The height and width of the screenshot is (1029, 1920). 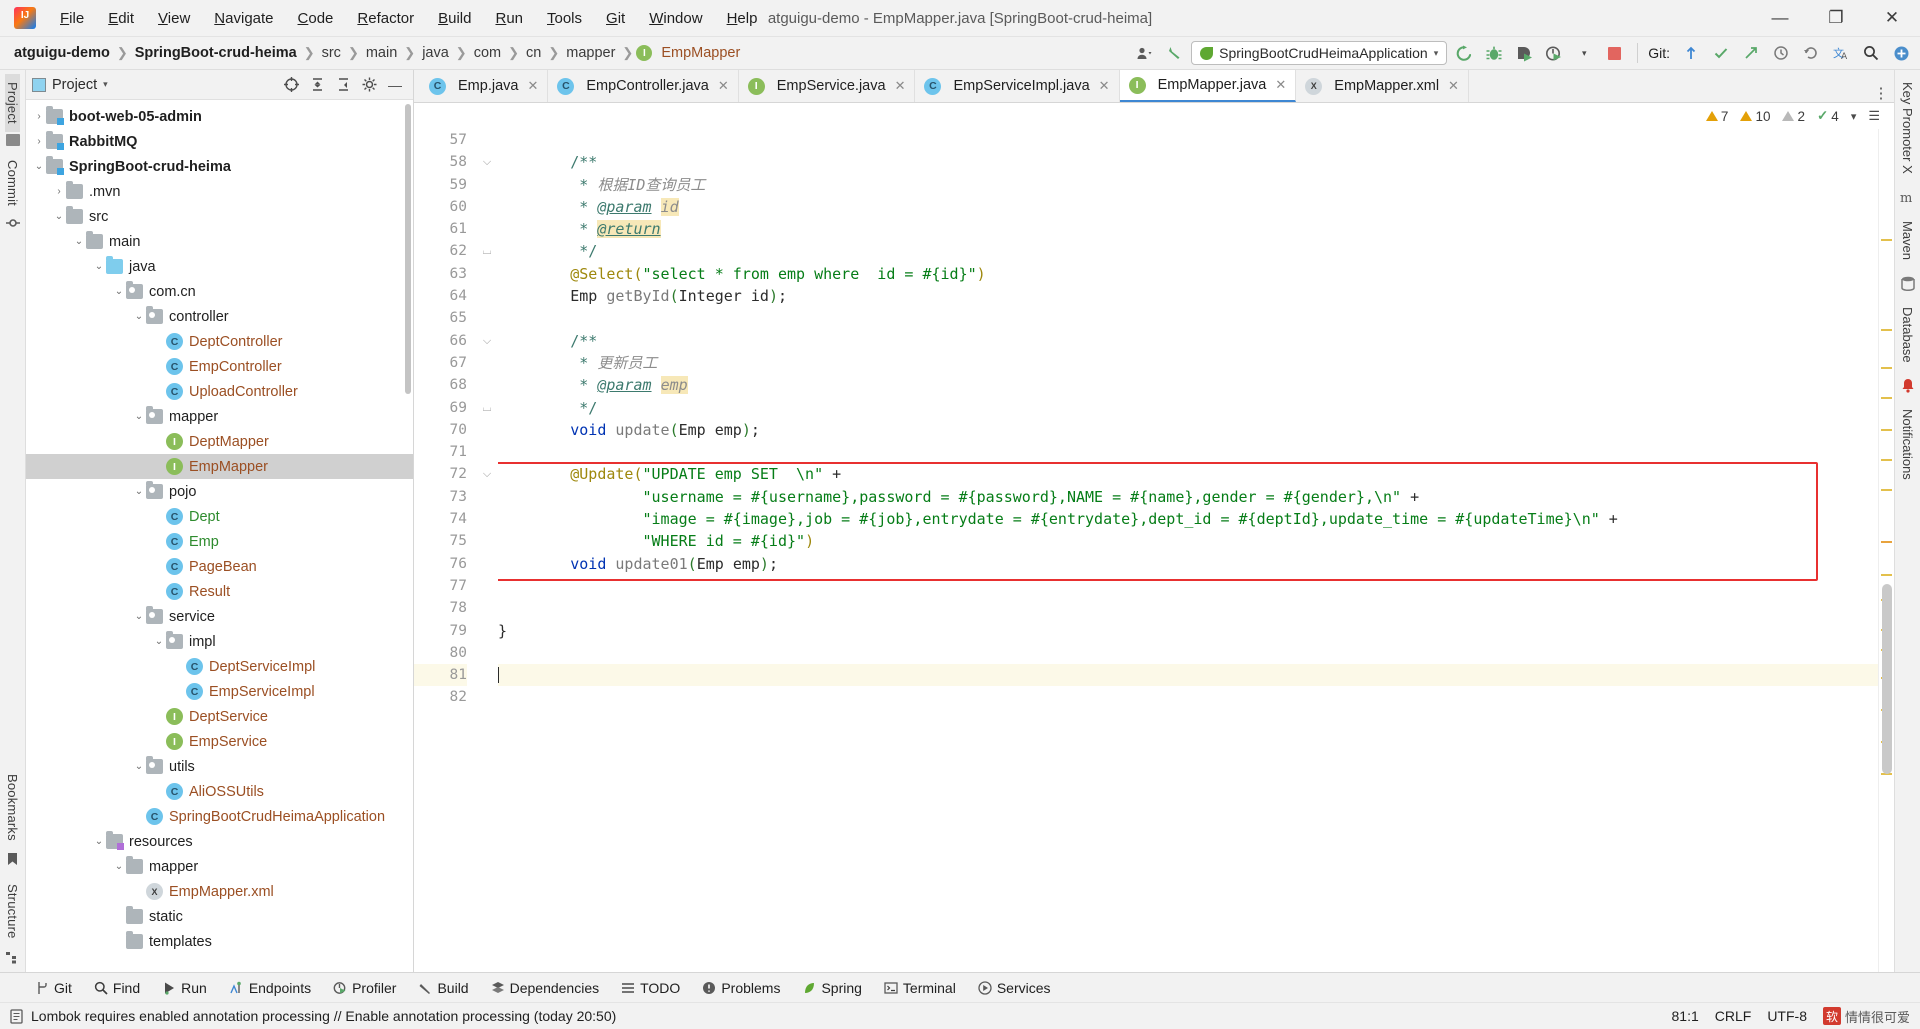 I want to click on user-settings-icon, so click(x=1144, y=53).